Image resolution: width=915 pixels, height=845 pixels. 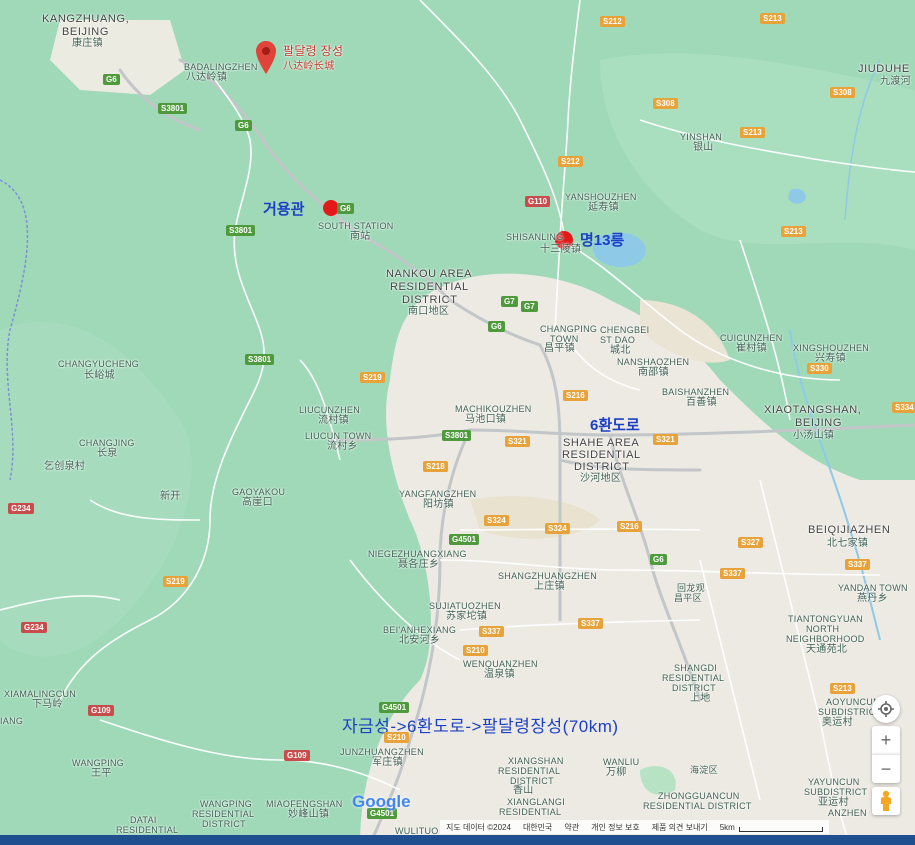 What do you see at coordinates (309, 814) in the screenshot?
I see `place-miaofengshan-cn: 妙峰山镇` at bounding box center [309, 814].